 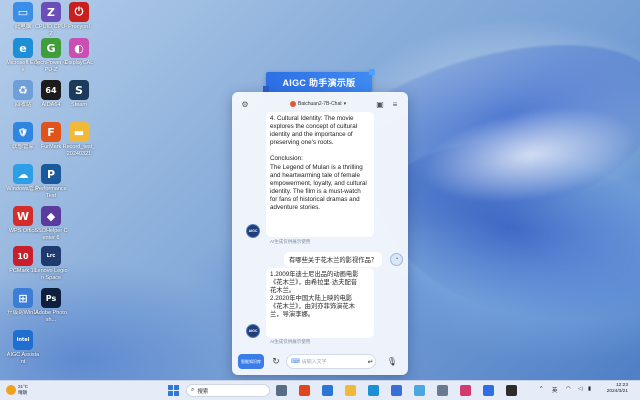 I want to click on aigc-icon, so click(x=488, y=390).